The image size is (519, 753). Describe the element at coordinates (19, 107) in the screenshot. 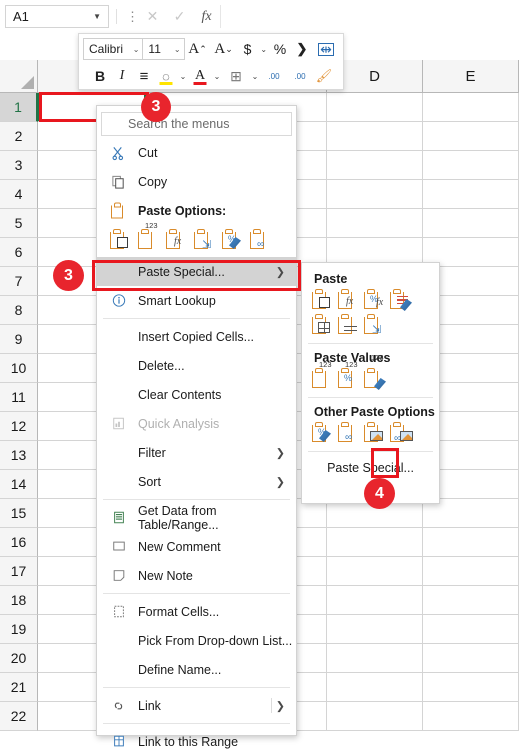

I see `row-header-1: 1` at that location.